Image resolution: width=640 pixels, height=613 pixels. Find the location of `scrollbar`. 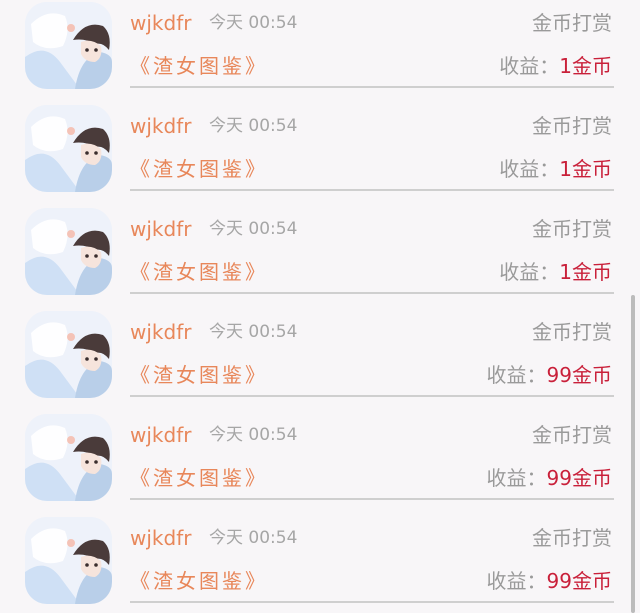

scrollbar is located at coordinates (633, 454).